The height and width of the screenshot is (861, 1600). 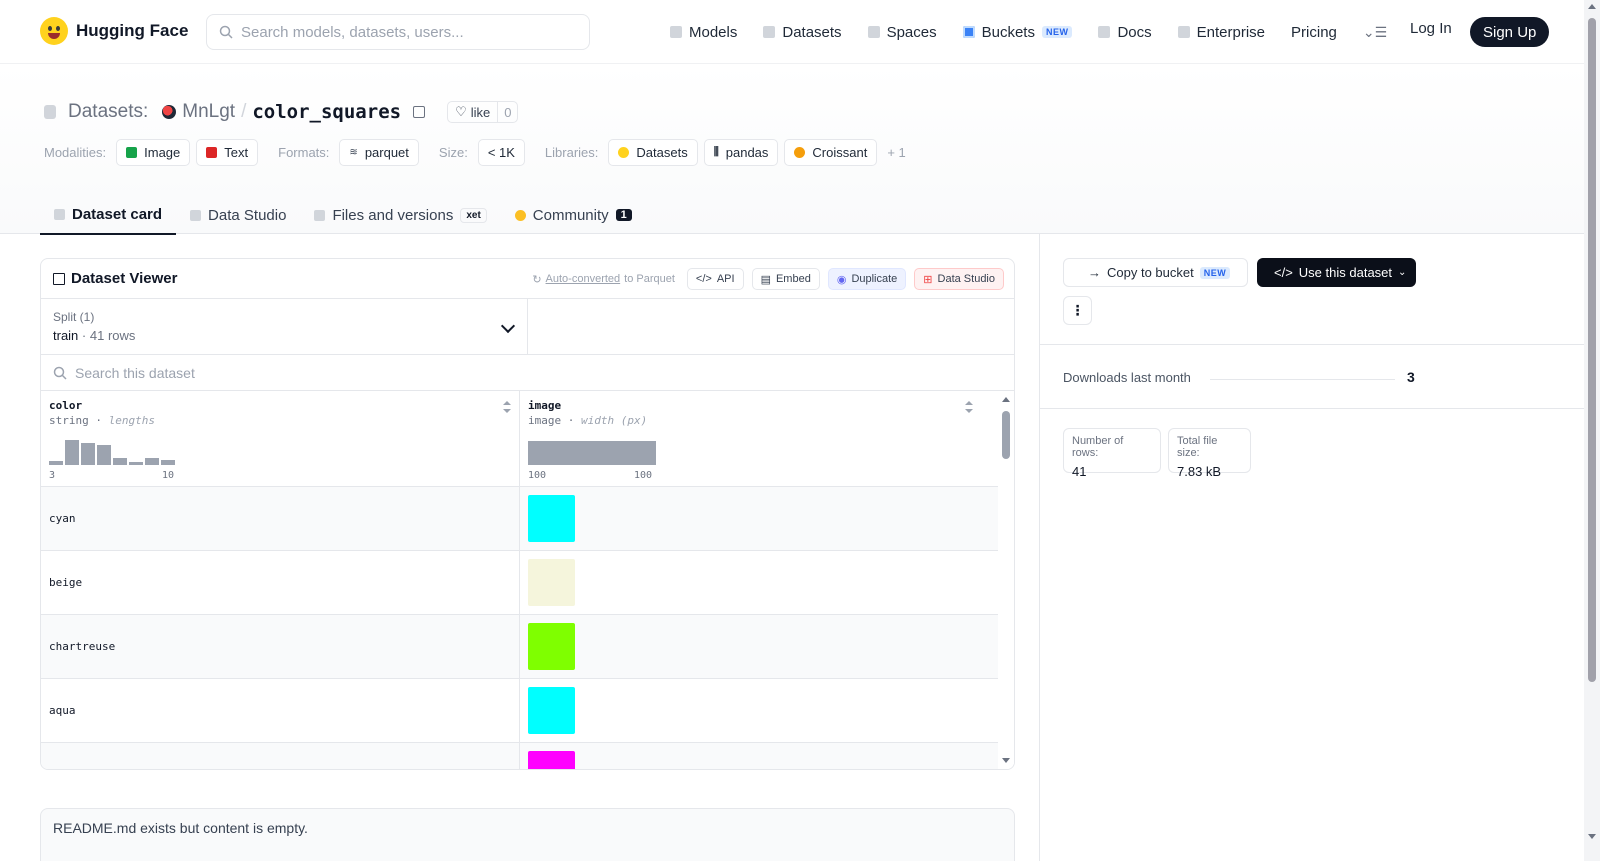 What do you see at coordinates (1127, 377) in the screenshot?
I see `downloads-label: Downloads last month` at bounding box center [1127, 377].